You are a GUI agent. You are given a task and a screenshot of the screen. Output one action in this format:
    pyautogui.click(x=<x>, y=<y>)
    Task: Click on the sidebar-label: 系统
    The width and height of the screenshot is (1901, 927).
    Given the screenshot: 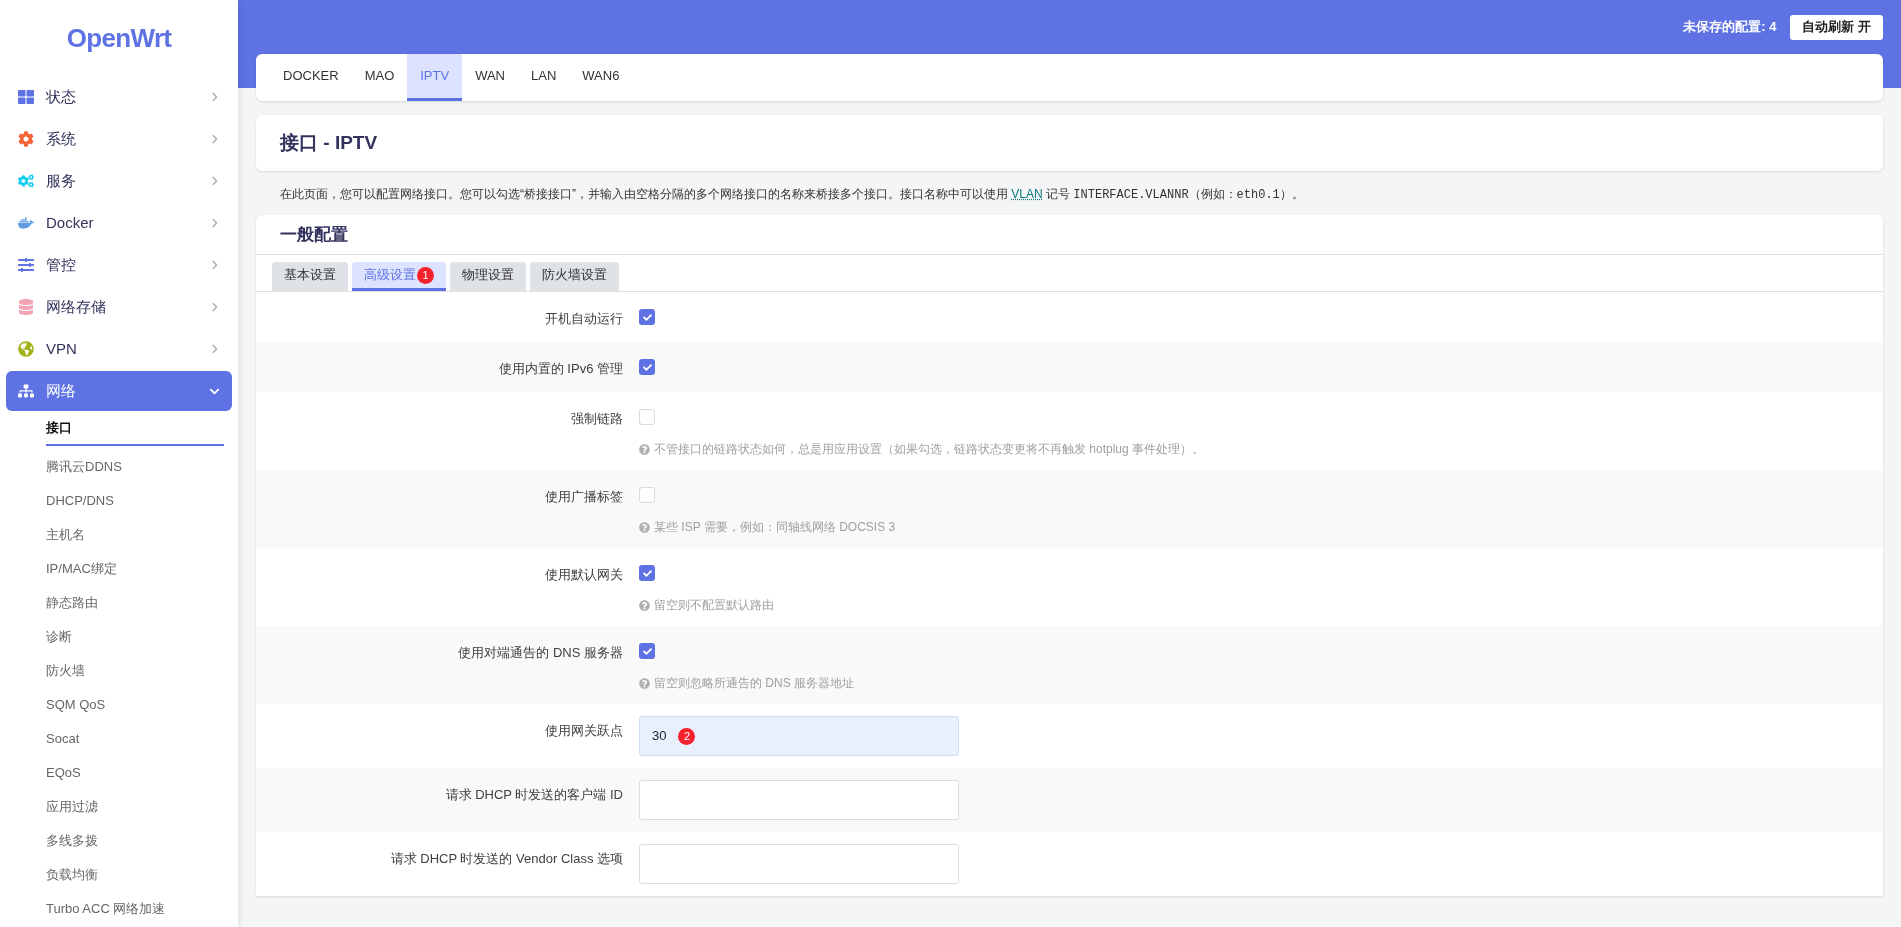 What is the action you would take?
    pyautogui.click(x=61, y=138)
    